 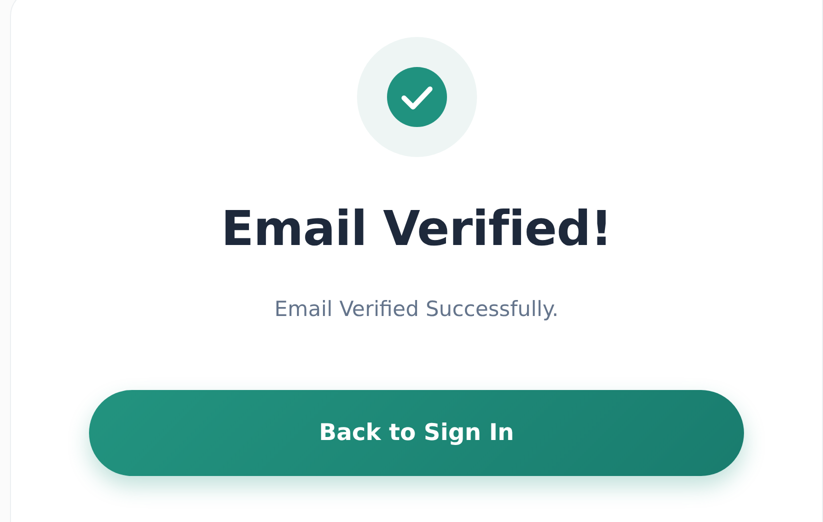 I want to click on page-title: Email Verified!, so click(x=416, y=229).